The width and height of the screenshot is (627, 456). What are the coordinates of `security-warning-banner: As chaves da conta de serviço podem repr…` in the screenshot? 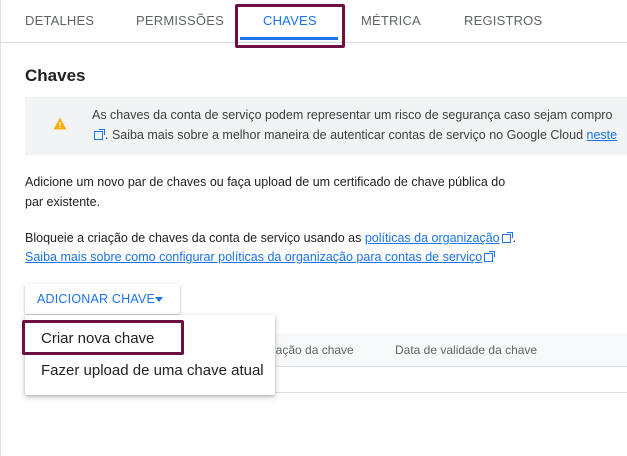 It's located at (326, 126).